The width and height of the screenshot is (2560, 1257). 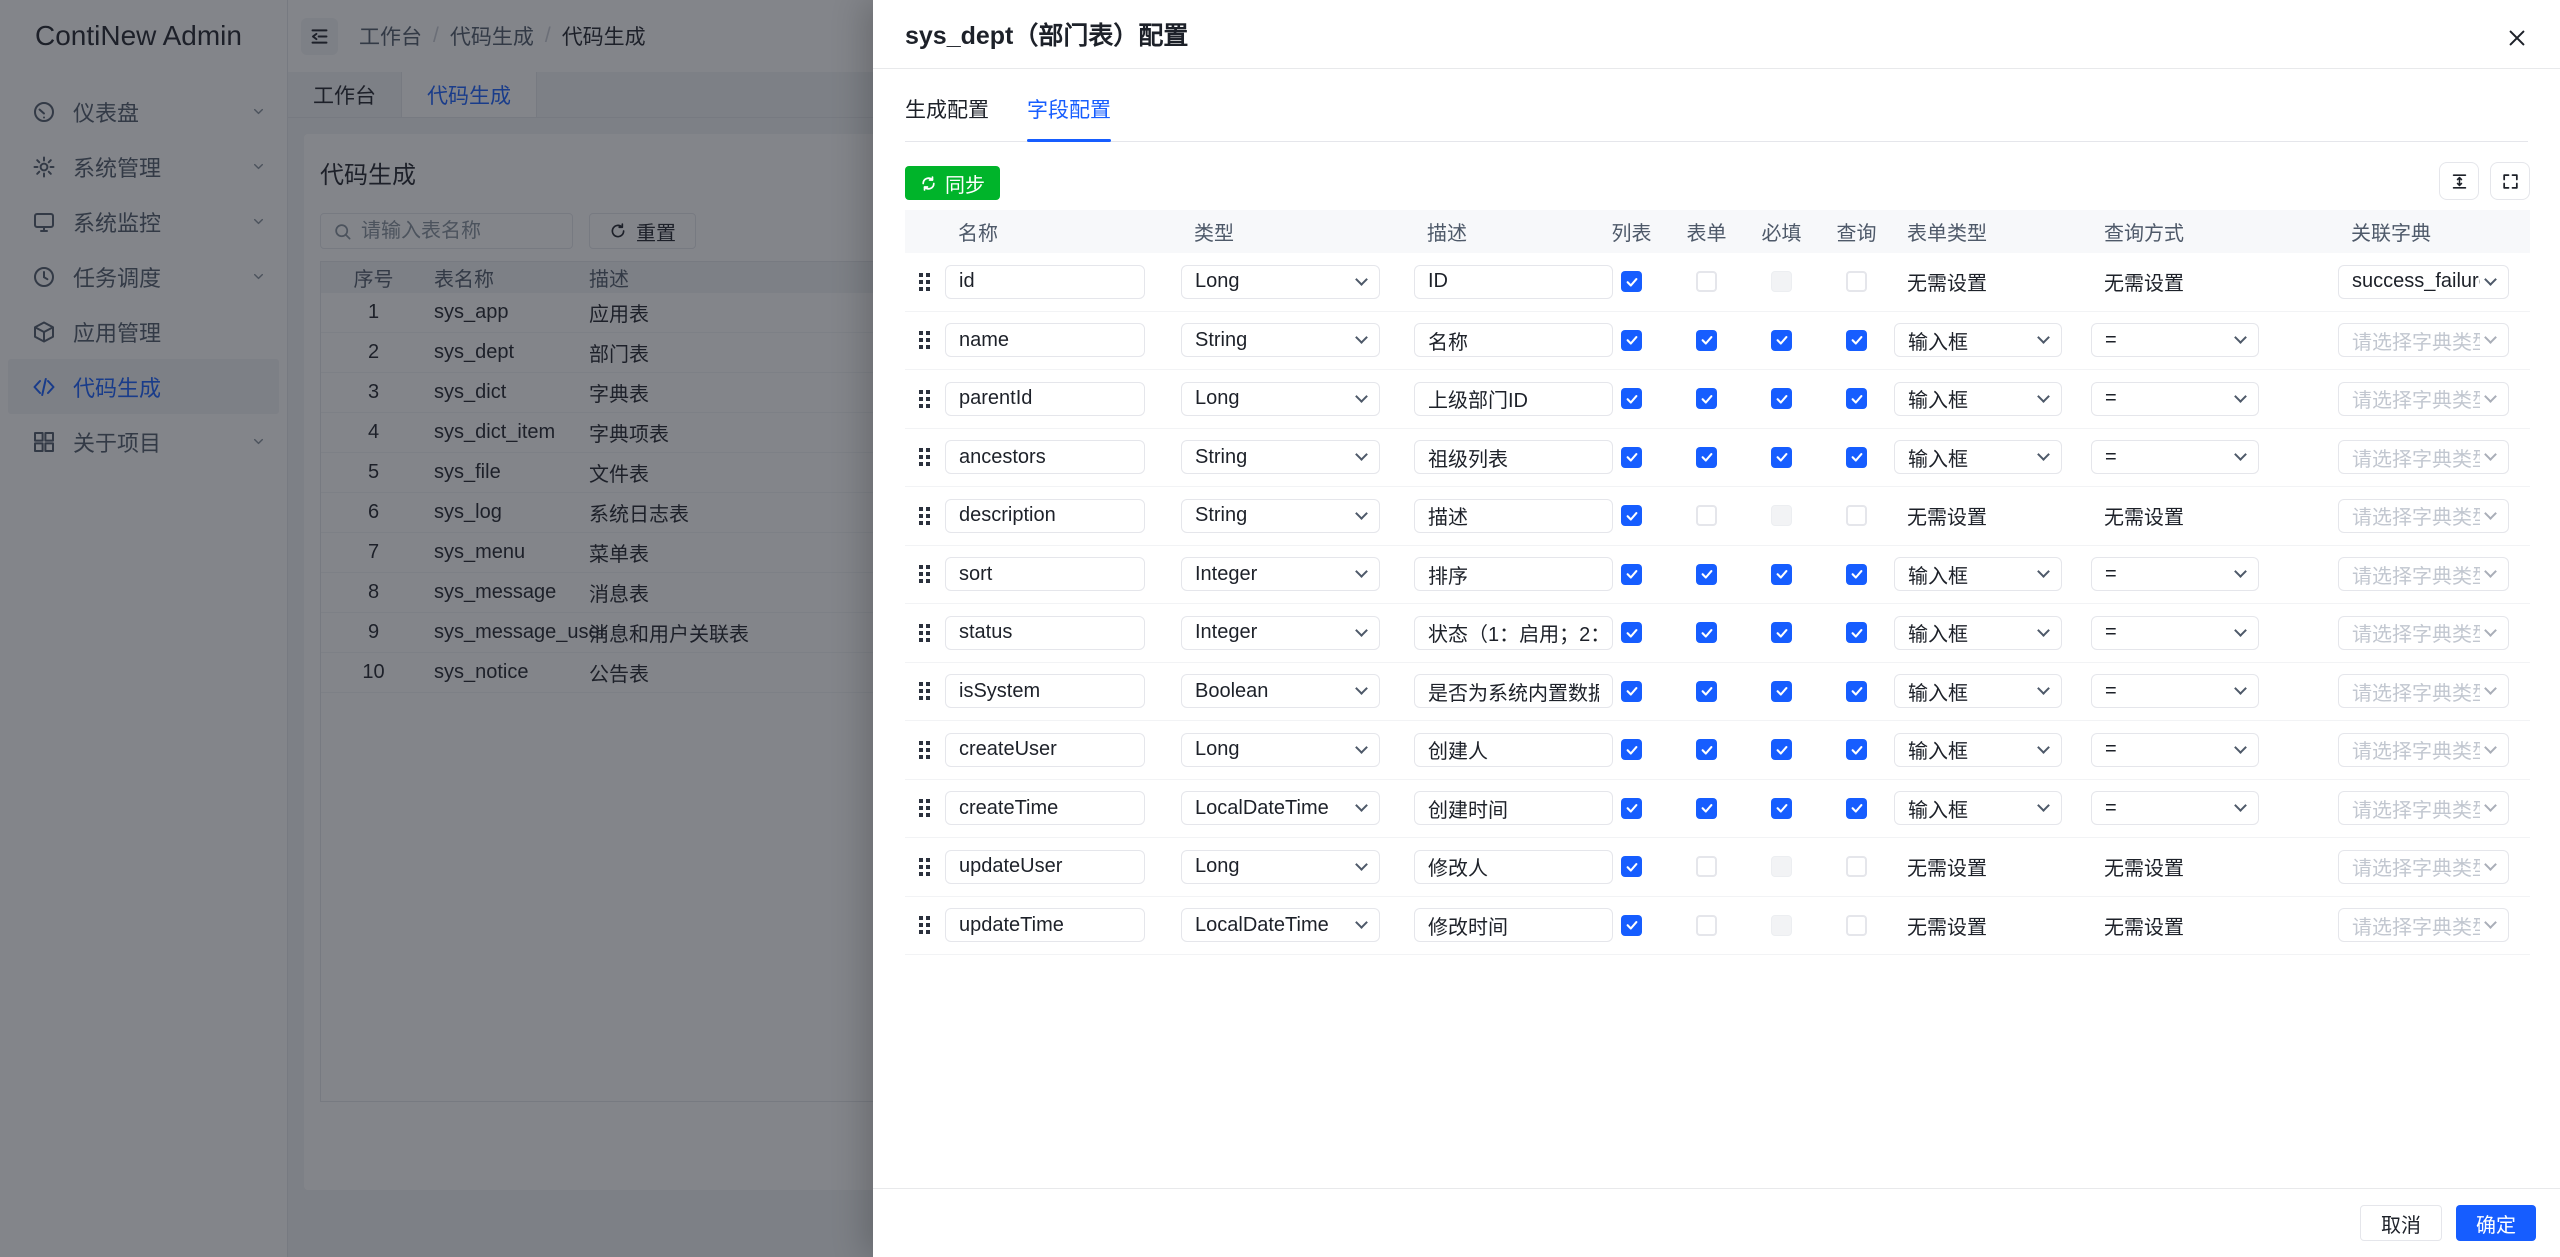 What do you see at coordinates (1280, 574) in the screenshot?
I see `field-type-select: Integer` at bounding box center [1280, 574].